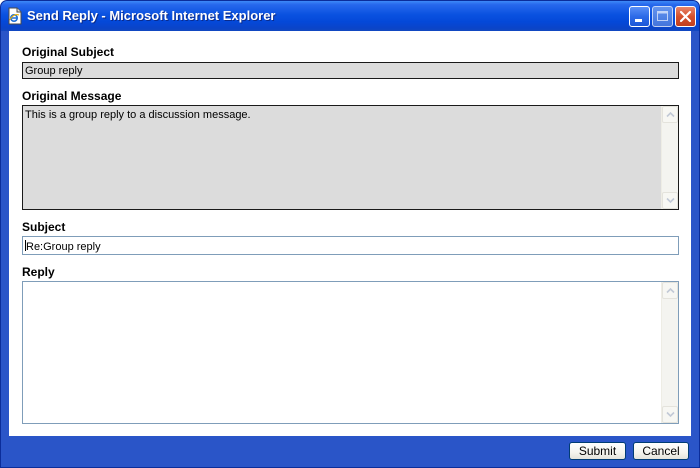 The width and height of the screenshot is (700, 468). What do you see at coordinates (669, 157) in the screenshot?
I see `original-message-scrollbar` at bounding box center [669, 157].